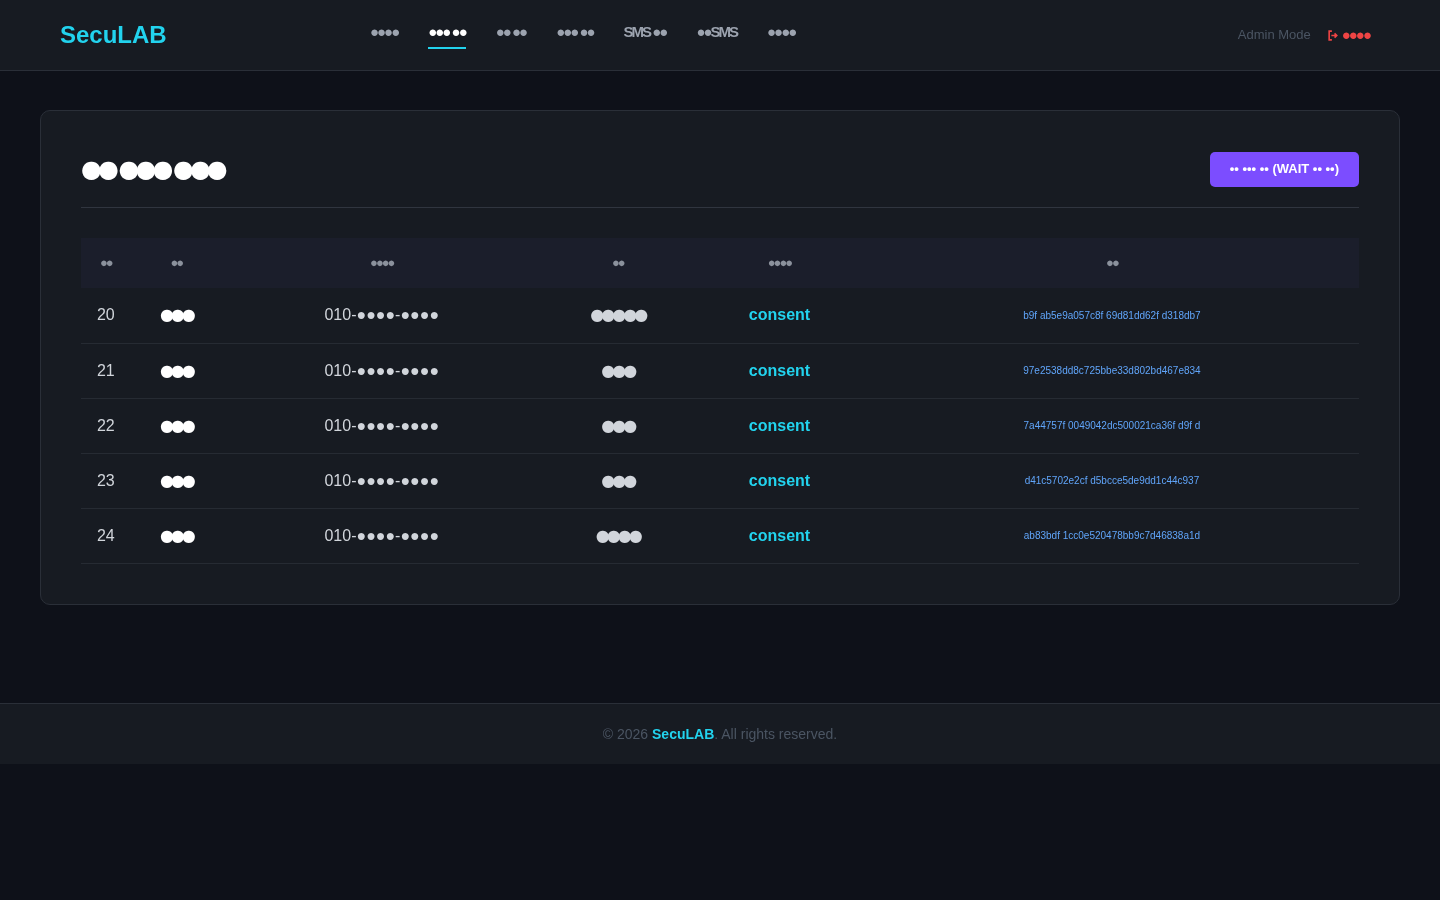 This screenshot has width=1440, height=900. Describe the element at coordinates (1333, 35) in the screenshot. I see `logout-icon` at that location.